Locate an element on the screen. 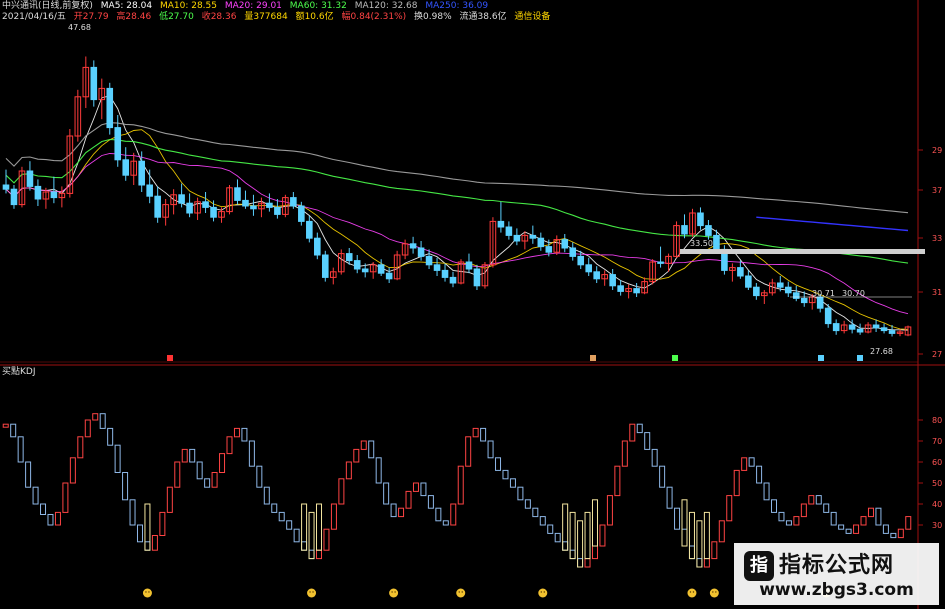 The image size is (945, 609). amount-label: 额10.6亿 is located at coordinates (314, 17).